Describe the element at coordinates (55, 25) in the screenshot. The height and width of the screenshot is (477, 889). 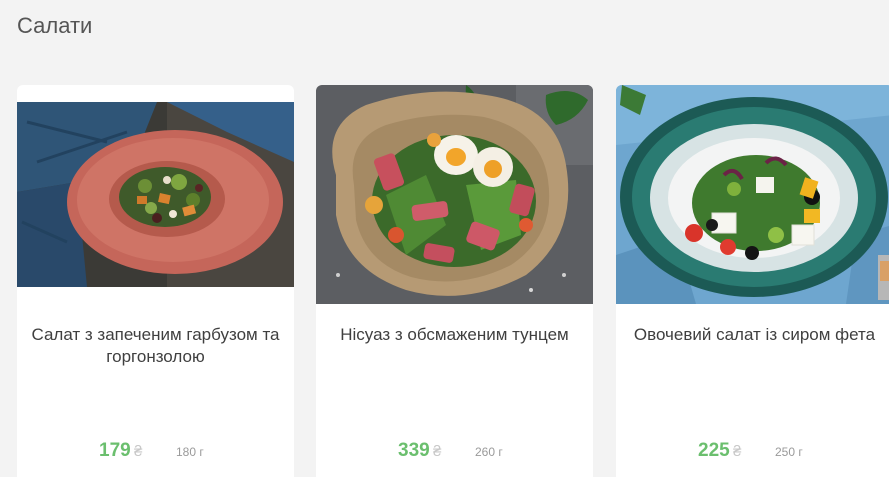
I see `section-title: Салати` at that location.